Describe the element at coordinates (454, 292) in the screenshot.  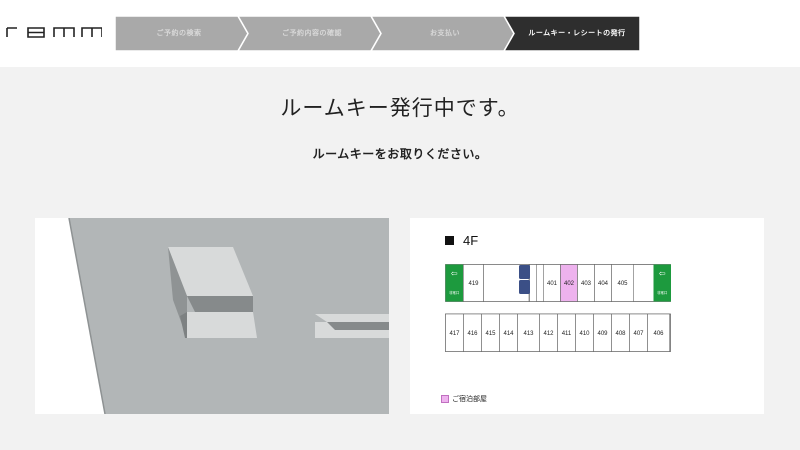
I see `exit-left-label: 非常口` at that location.